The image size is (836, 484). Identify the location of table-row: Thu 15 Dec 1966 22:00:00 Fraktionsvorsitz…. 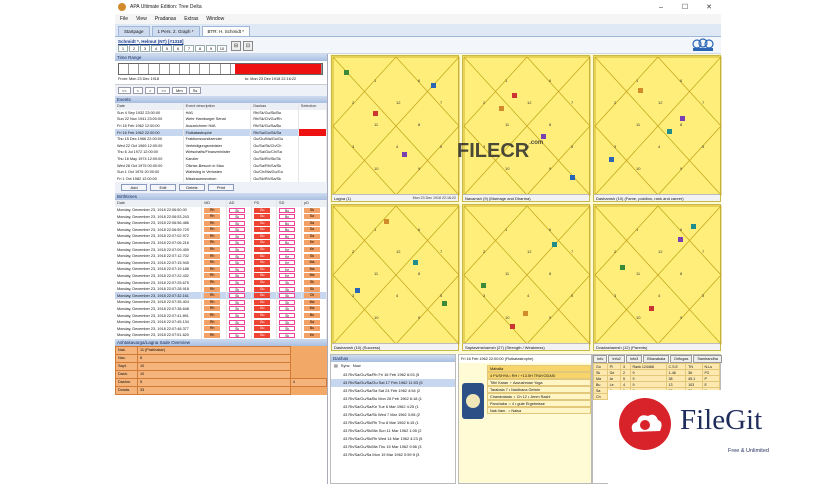
(221, 139).